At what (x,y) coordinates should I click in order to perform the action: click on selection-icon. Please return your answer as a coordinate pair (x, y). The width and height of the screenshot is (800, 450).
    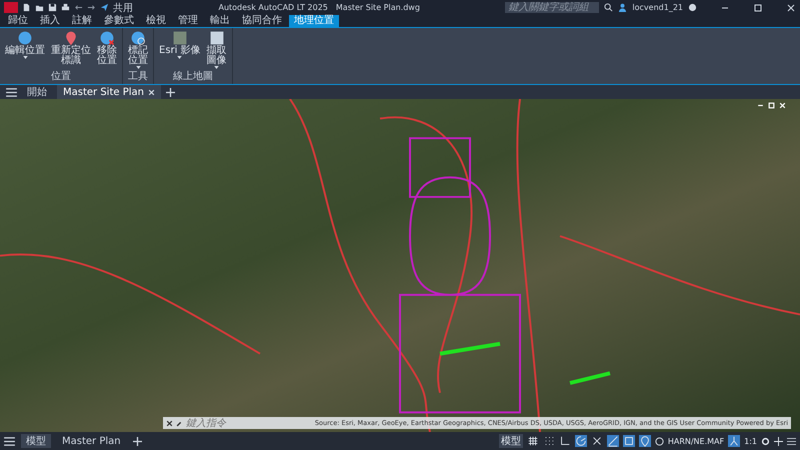
    Looking at the image, I should click on (628, 441).